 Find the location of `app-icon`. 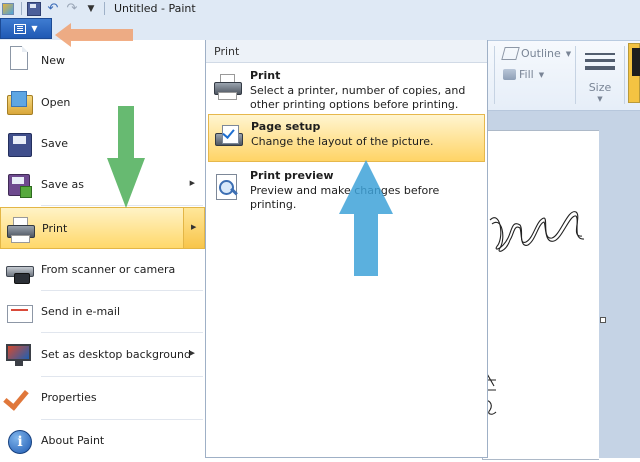

app-icon is located at coordinates (8, 9).